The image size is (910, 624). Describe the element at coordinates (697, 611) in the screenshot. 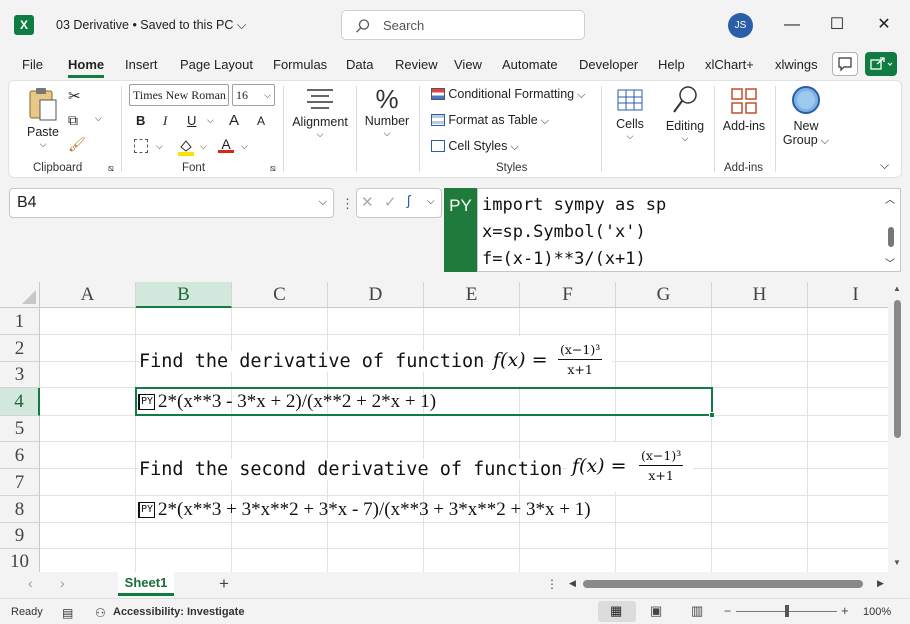

I see `page-break-view-icon: ▥` at that location.